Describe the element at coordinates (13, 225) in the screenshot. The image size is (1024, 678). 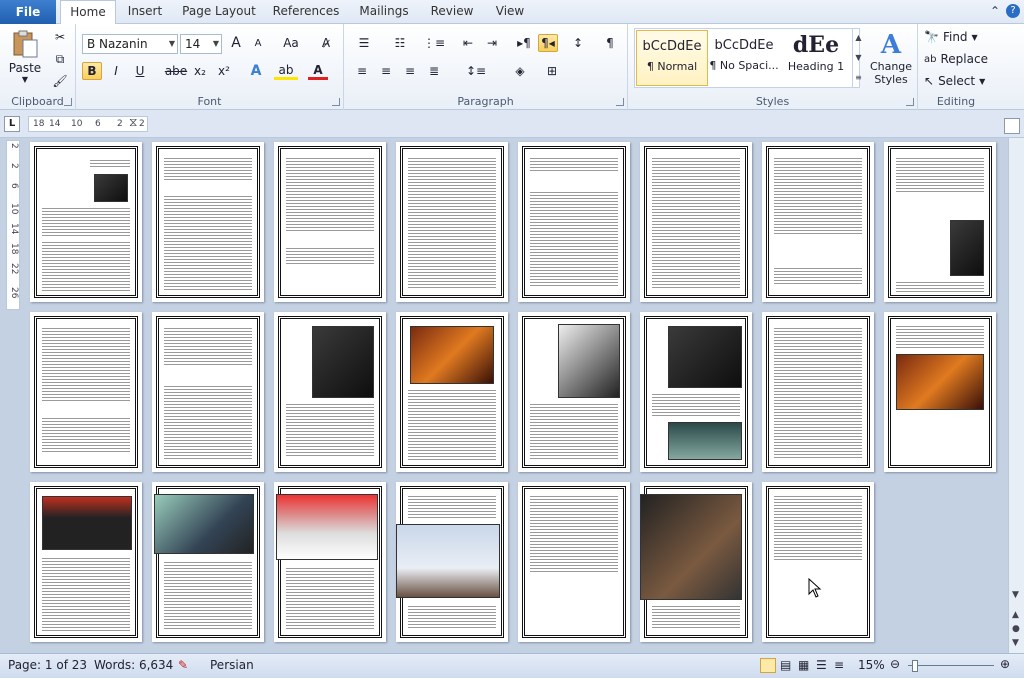
I see `vertical-ruler: 2 2 6 10 14 18 22 26` at that location.